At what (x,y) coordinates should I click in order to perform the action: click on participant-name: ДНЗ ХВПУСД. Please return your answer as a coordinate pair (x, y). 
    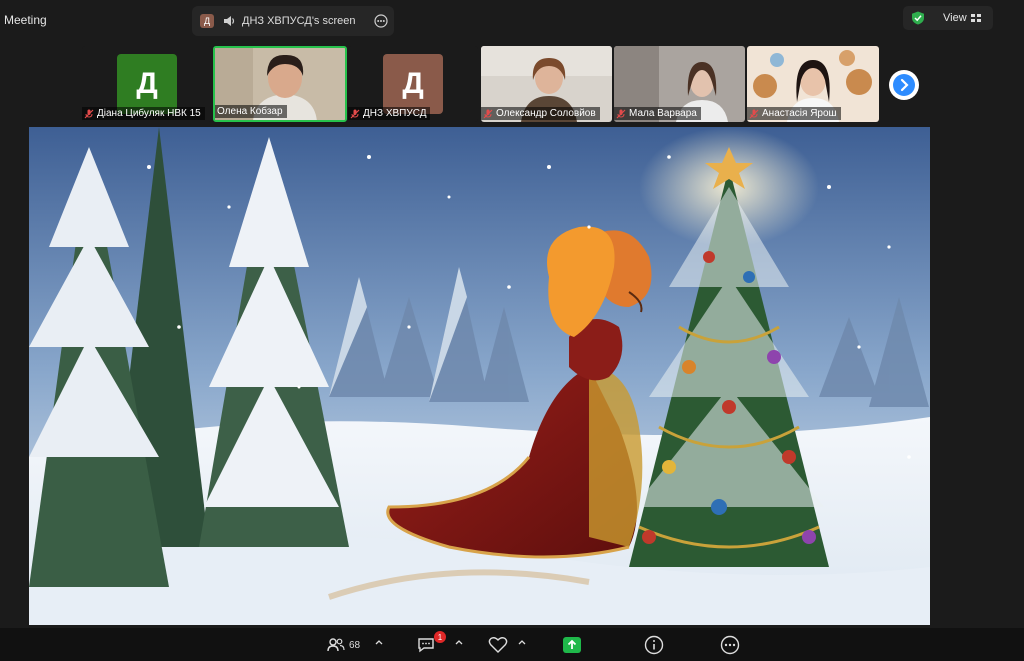
    Looking at the image, I should click on (395, 113).